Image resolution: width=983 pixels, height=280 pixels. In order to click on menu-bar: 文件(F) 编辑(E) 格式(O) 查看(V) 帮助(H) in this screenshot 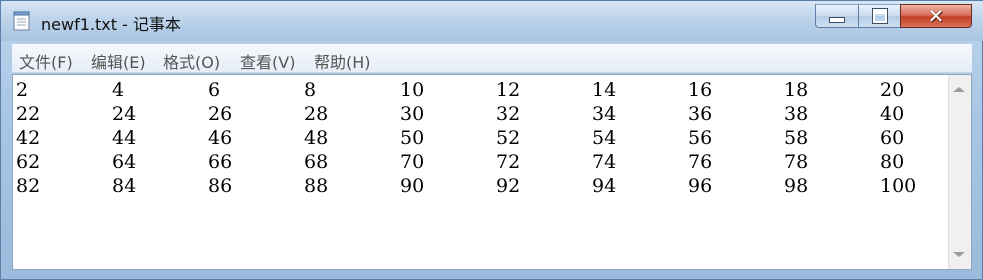, I will do `click(492, 58)`.